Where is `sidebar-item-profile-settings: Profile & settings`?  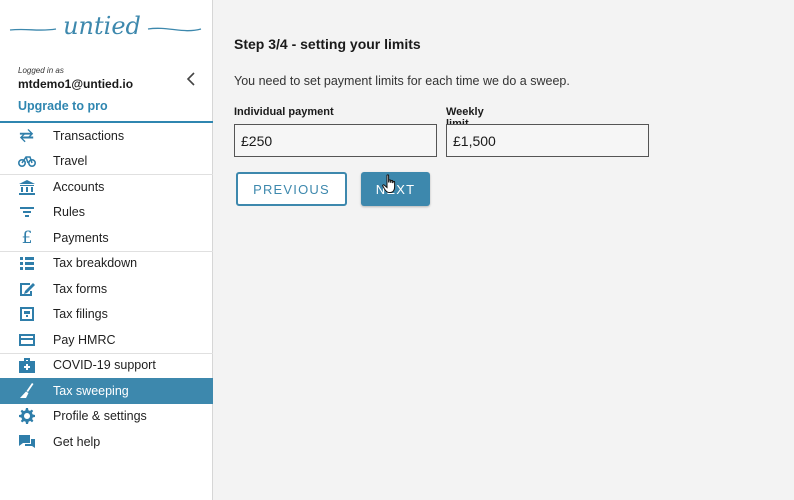
sidebar-item-profile-settings: Profile & settings is located at coordinates (106, 417).